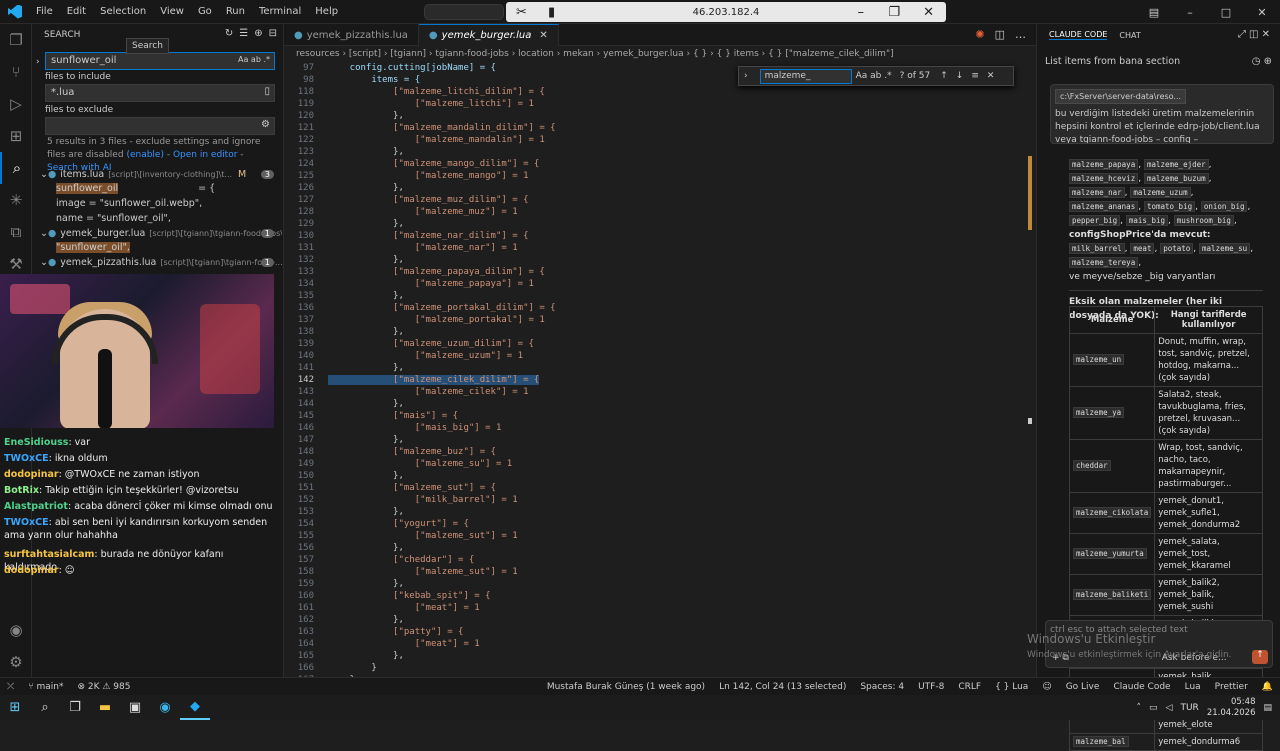  I want to click on code-line: 132 },, so click(654, 260).